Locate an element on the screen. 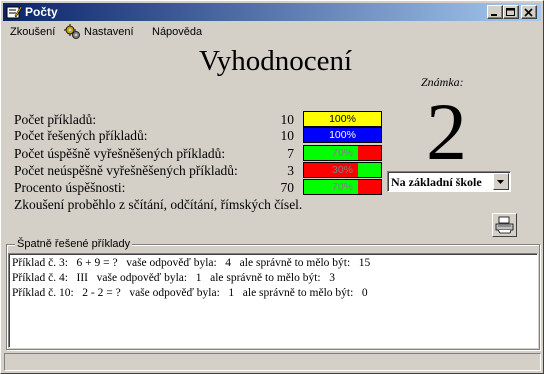 This screenshot has width=544, height=374. maximize-button is located at coordinates (511, 12).